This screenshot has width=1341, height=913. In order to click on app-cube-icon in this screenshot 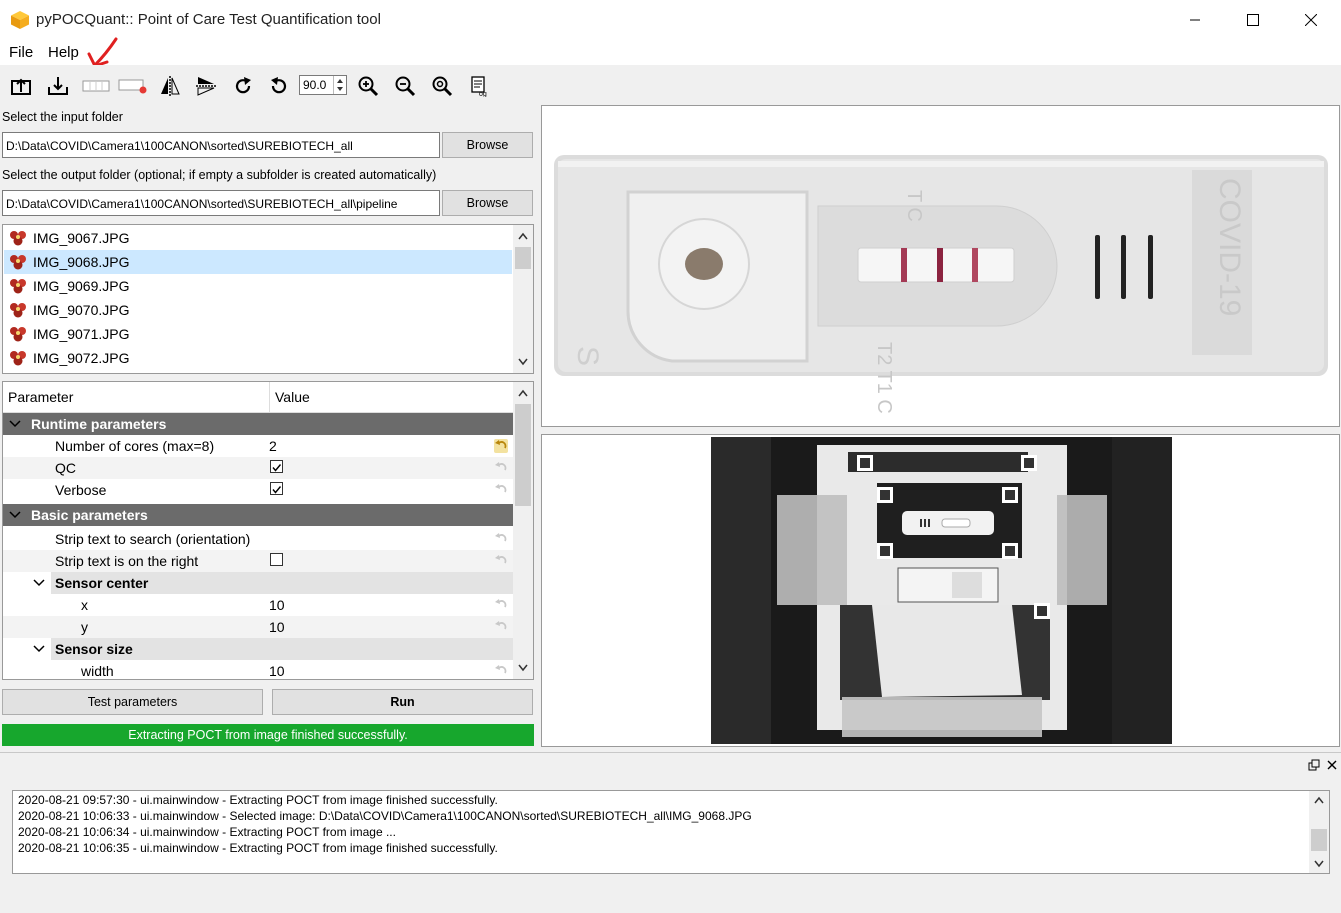, I will do `click(20, 20)`.